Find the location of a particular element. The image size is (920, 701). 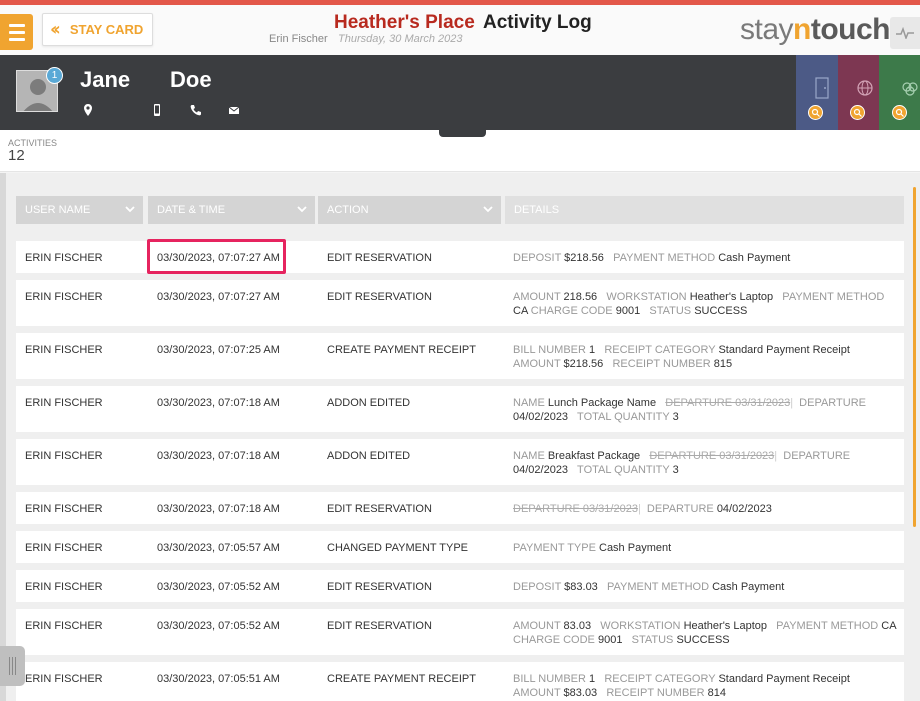

activities-count: 12 is located at coordinates (16, 155).